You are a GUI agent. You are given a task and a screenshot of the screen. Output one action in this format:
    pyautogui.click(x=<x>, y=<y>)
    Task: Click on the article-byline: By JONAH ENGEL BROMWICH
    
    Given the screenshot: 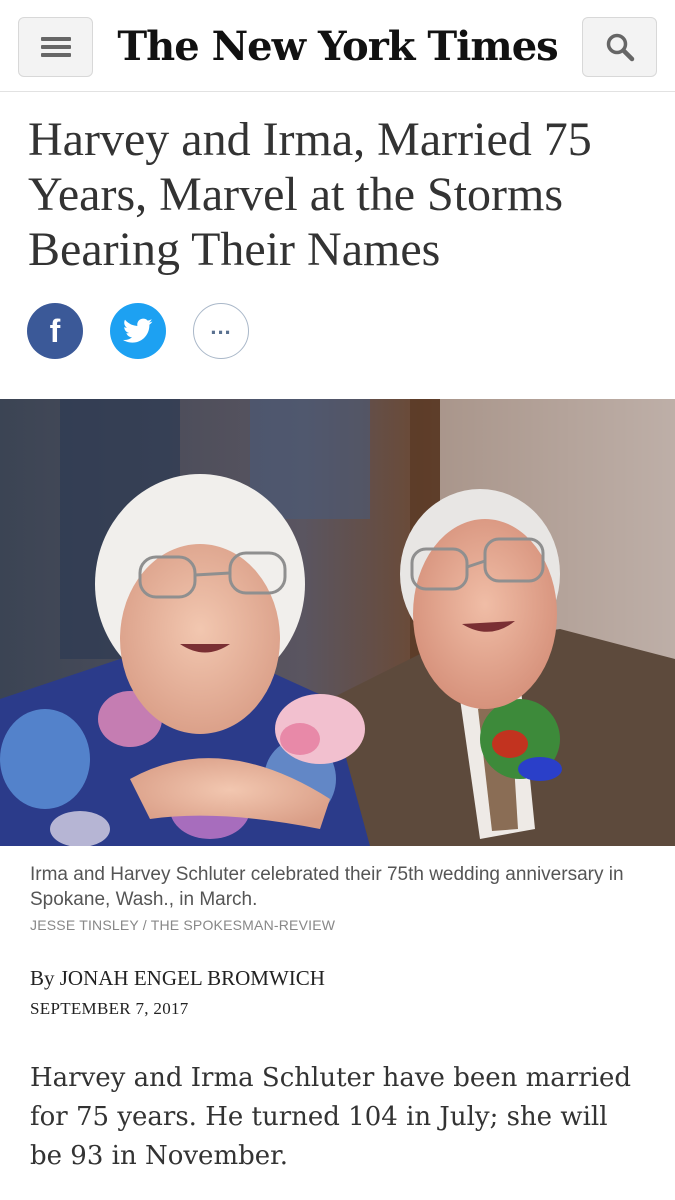 What is the action you would take?
    pyautogui.click(x=177, y=978)
    